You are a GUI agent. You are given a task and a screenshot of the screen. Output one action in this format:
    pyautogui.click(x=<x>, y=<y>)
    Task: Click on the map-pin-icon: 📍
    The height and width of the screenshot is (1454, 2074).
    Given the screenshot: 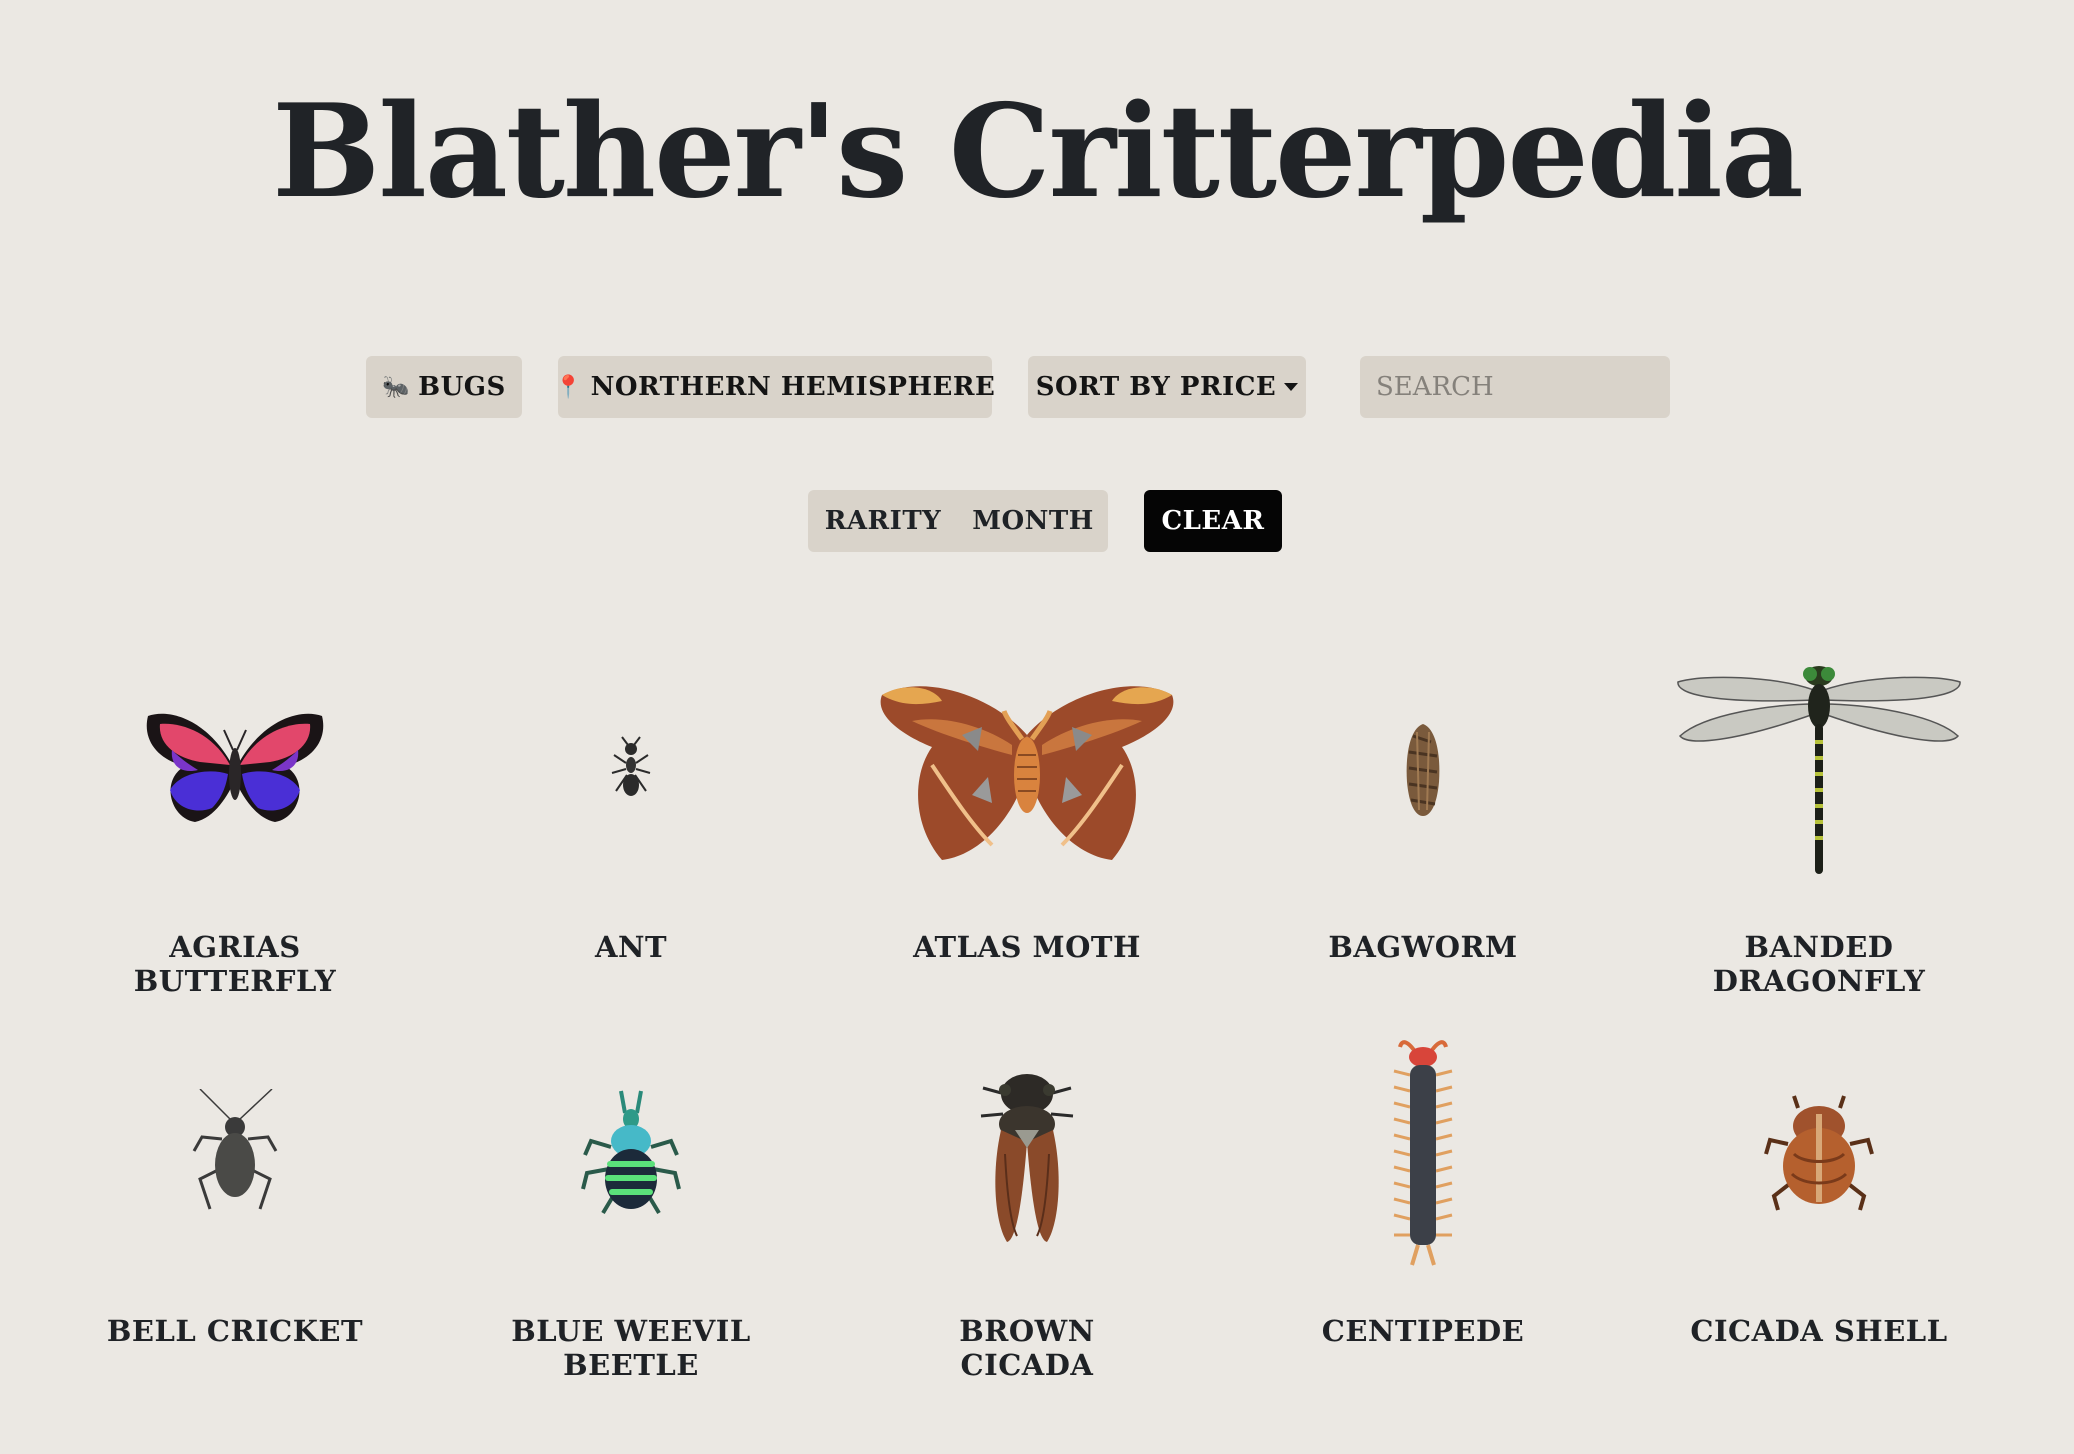 What is the action you would take?
    pyautogui.click(x=568, y=387)
    